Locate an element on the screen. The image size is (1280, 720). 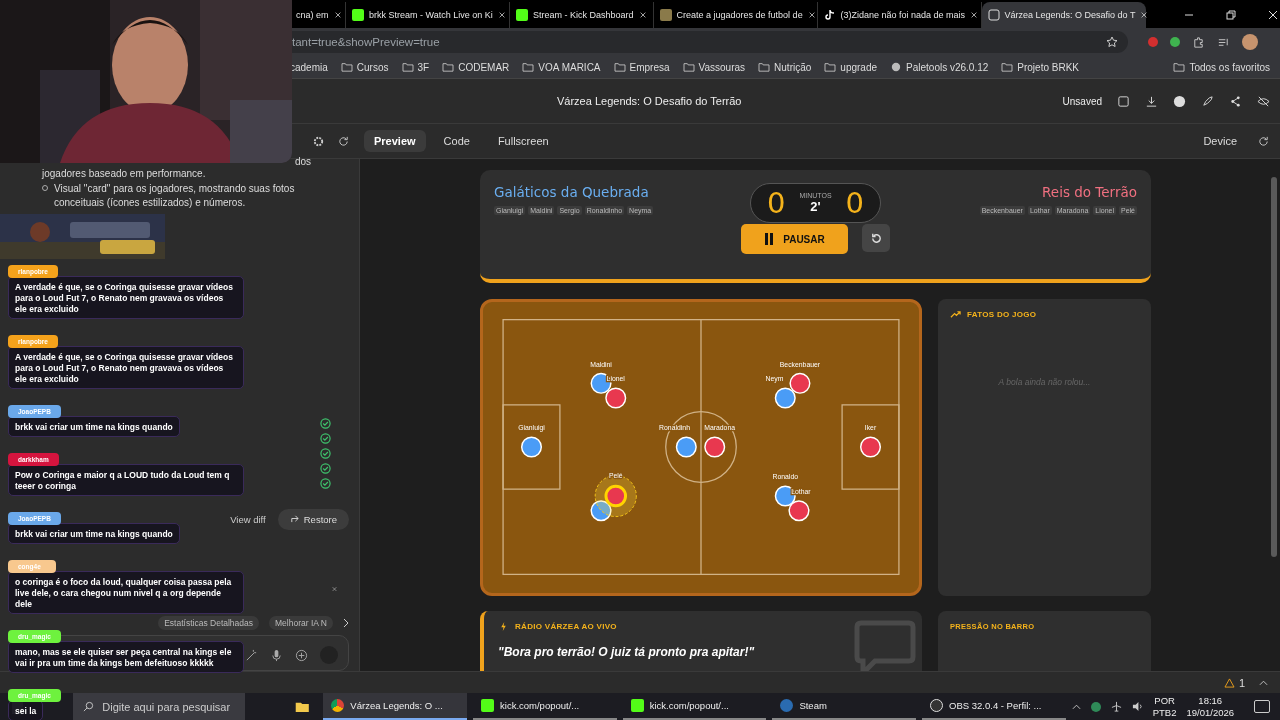
chat-message-toast: o coringa é o foco da loud, qualquer coisa passa pela live dele, o cara chegou num nivel q a org depende dele is located at coordinates (126, 592).